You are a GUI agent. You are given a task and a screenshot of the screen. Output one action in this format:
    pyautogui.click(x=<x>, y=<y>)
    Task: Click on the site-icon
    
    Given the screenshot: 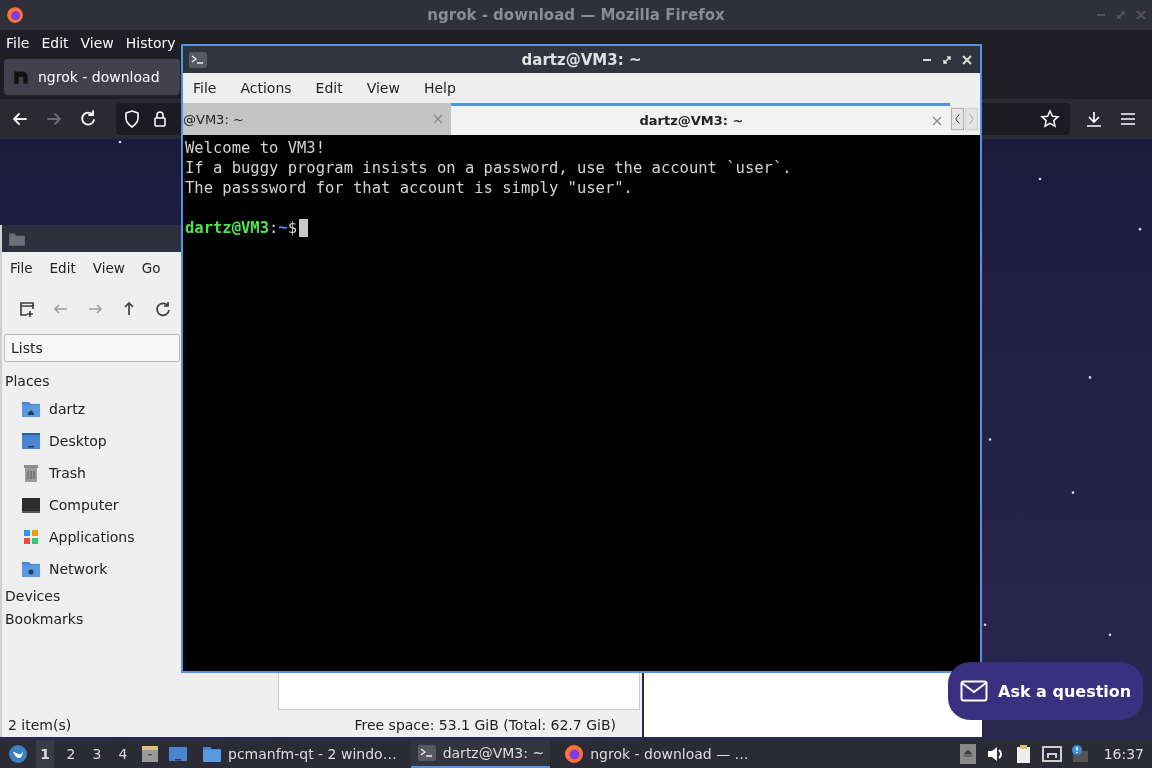 What is the action you would take?
    pyautogui.click(x=21, y=77)
    